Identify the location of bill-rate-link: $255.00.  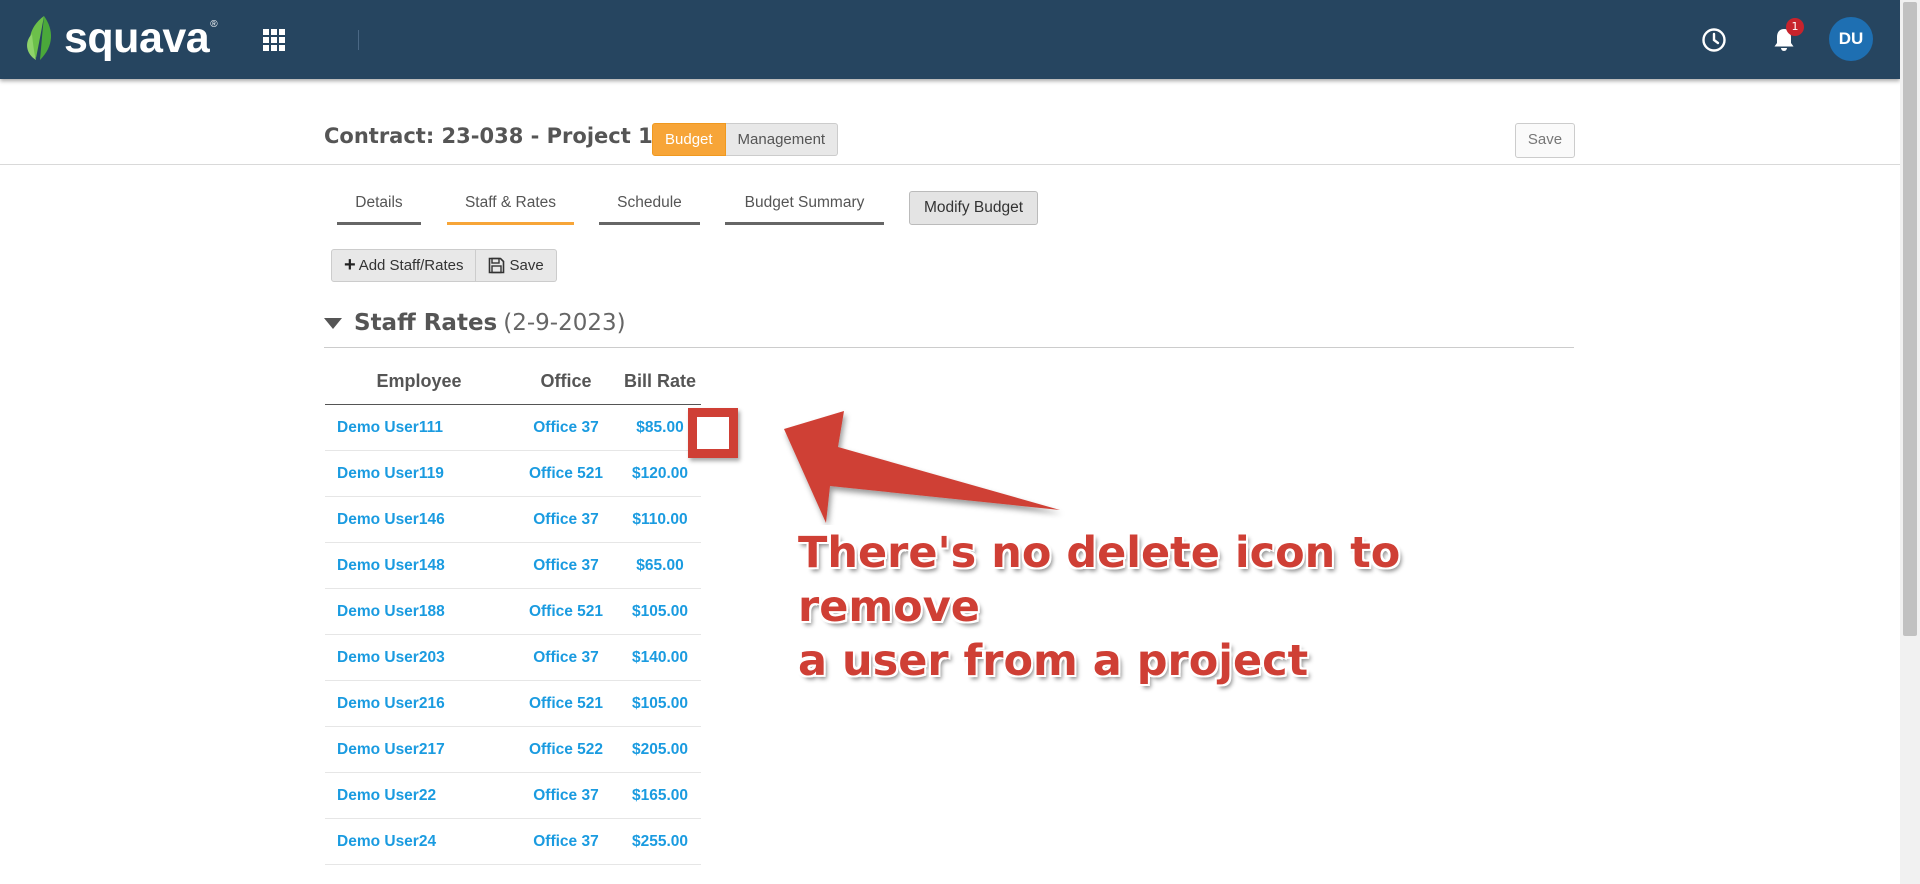
(660, 841).